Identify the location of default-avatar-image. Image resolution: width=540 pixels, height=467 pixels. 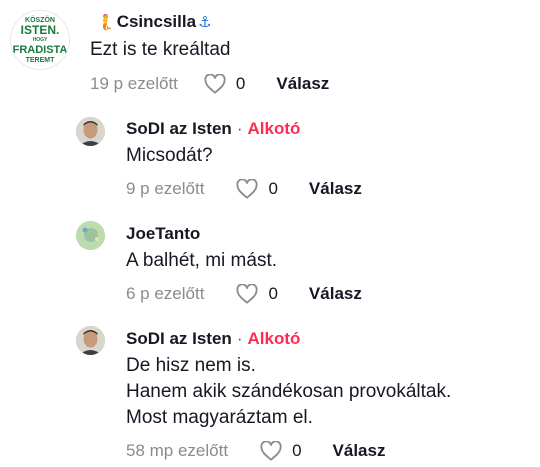
(90, 235).